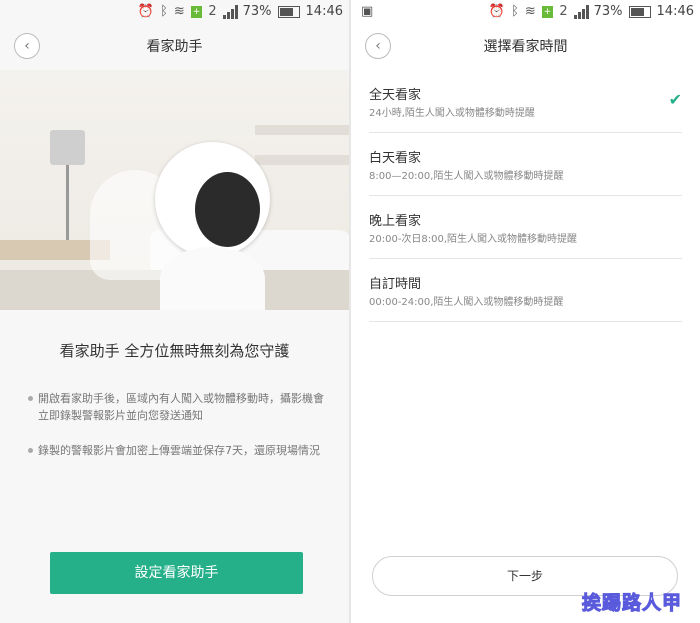 This screenshot has height=623, width=700. Describe the element at coordinates (675, 99) in the screenshot. I see `check-icon: ✔` at that location.